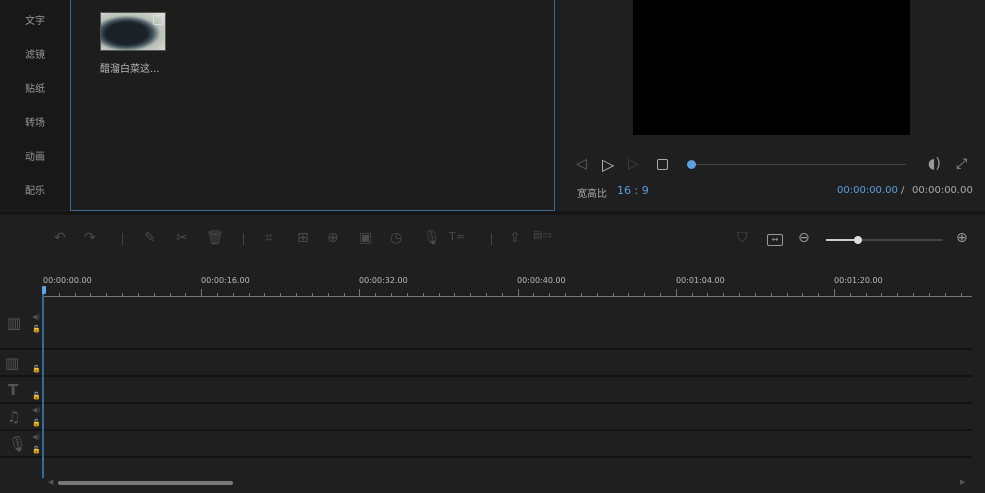  What do you see at coordinates (50, 482) in the screenshot?
I see `scroll-left-icon: ◀` at bounding box center [50, 482].